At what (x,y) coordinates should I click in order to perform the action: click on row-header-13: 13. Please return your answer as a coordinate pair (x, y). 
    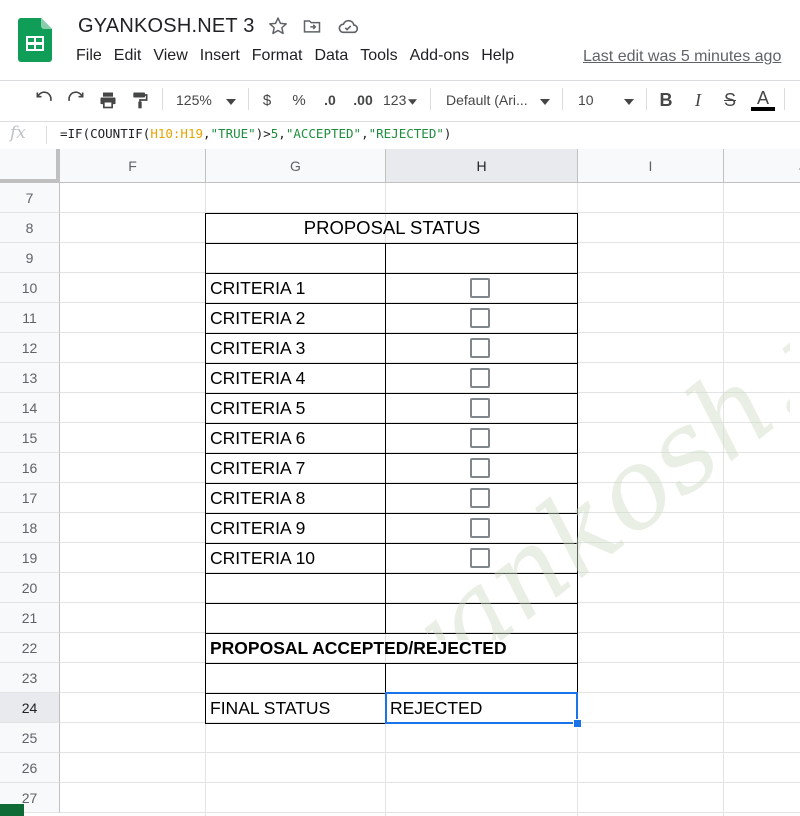
    Looking at the image, I should click on (30, 378).